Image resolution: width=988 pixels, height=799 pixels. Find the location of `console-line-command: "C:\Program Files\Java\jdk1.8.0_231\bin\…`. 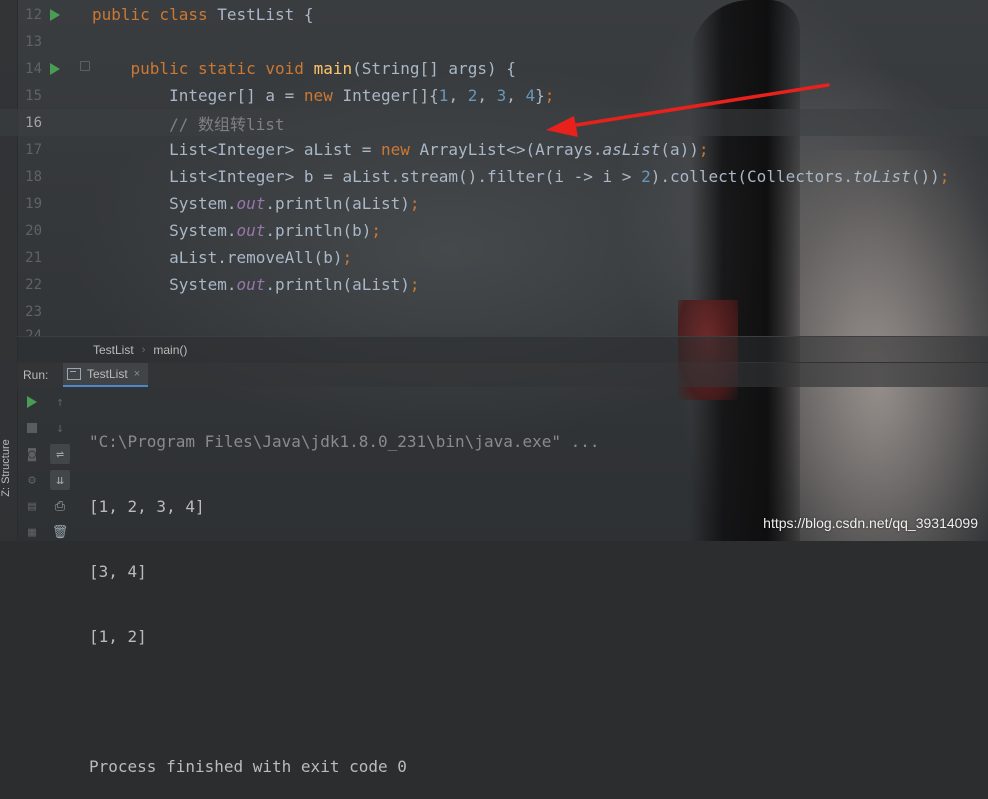

console-line-command: "C:\Program Files\Java\jdk1.8.0_231\bin\… is located at coordinates (344, 441).